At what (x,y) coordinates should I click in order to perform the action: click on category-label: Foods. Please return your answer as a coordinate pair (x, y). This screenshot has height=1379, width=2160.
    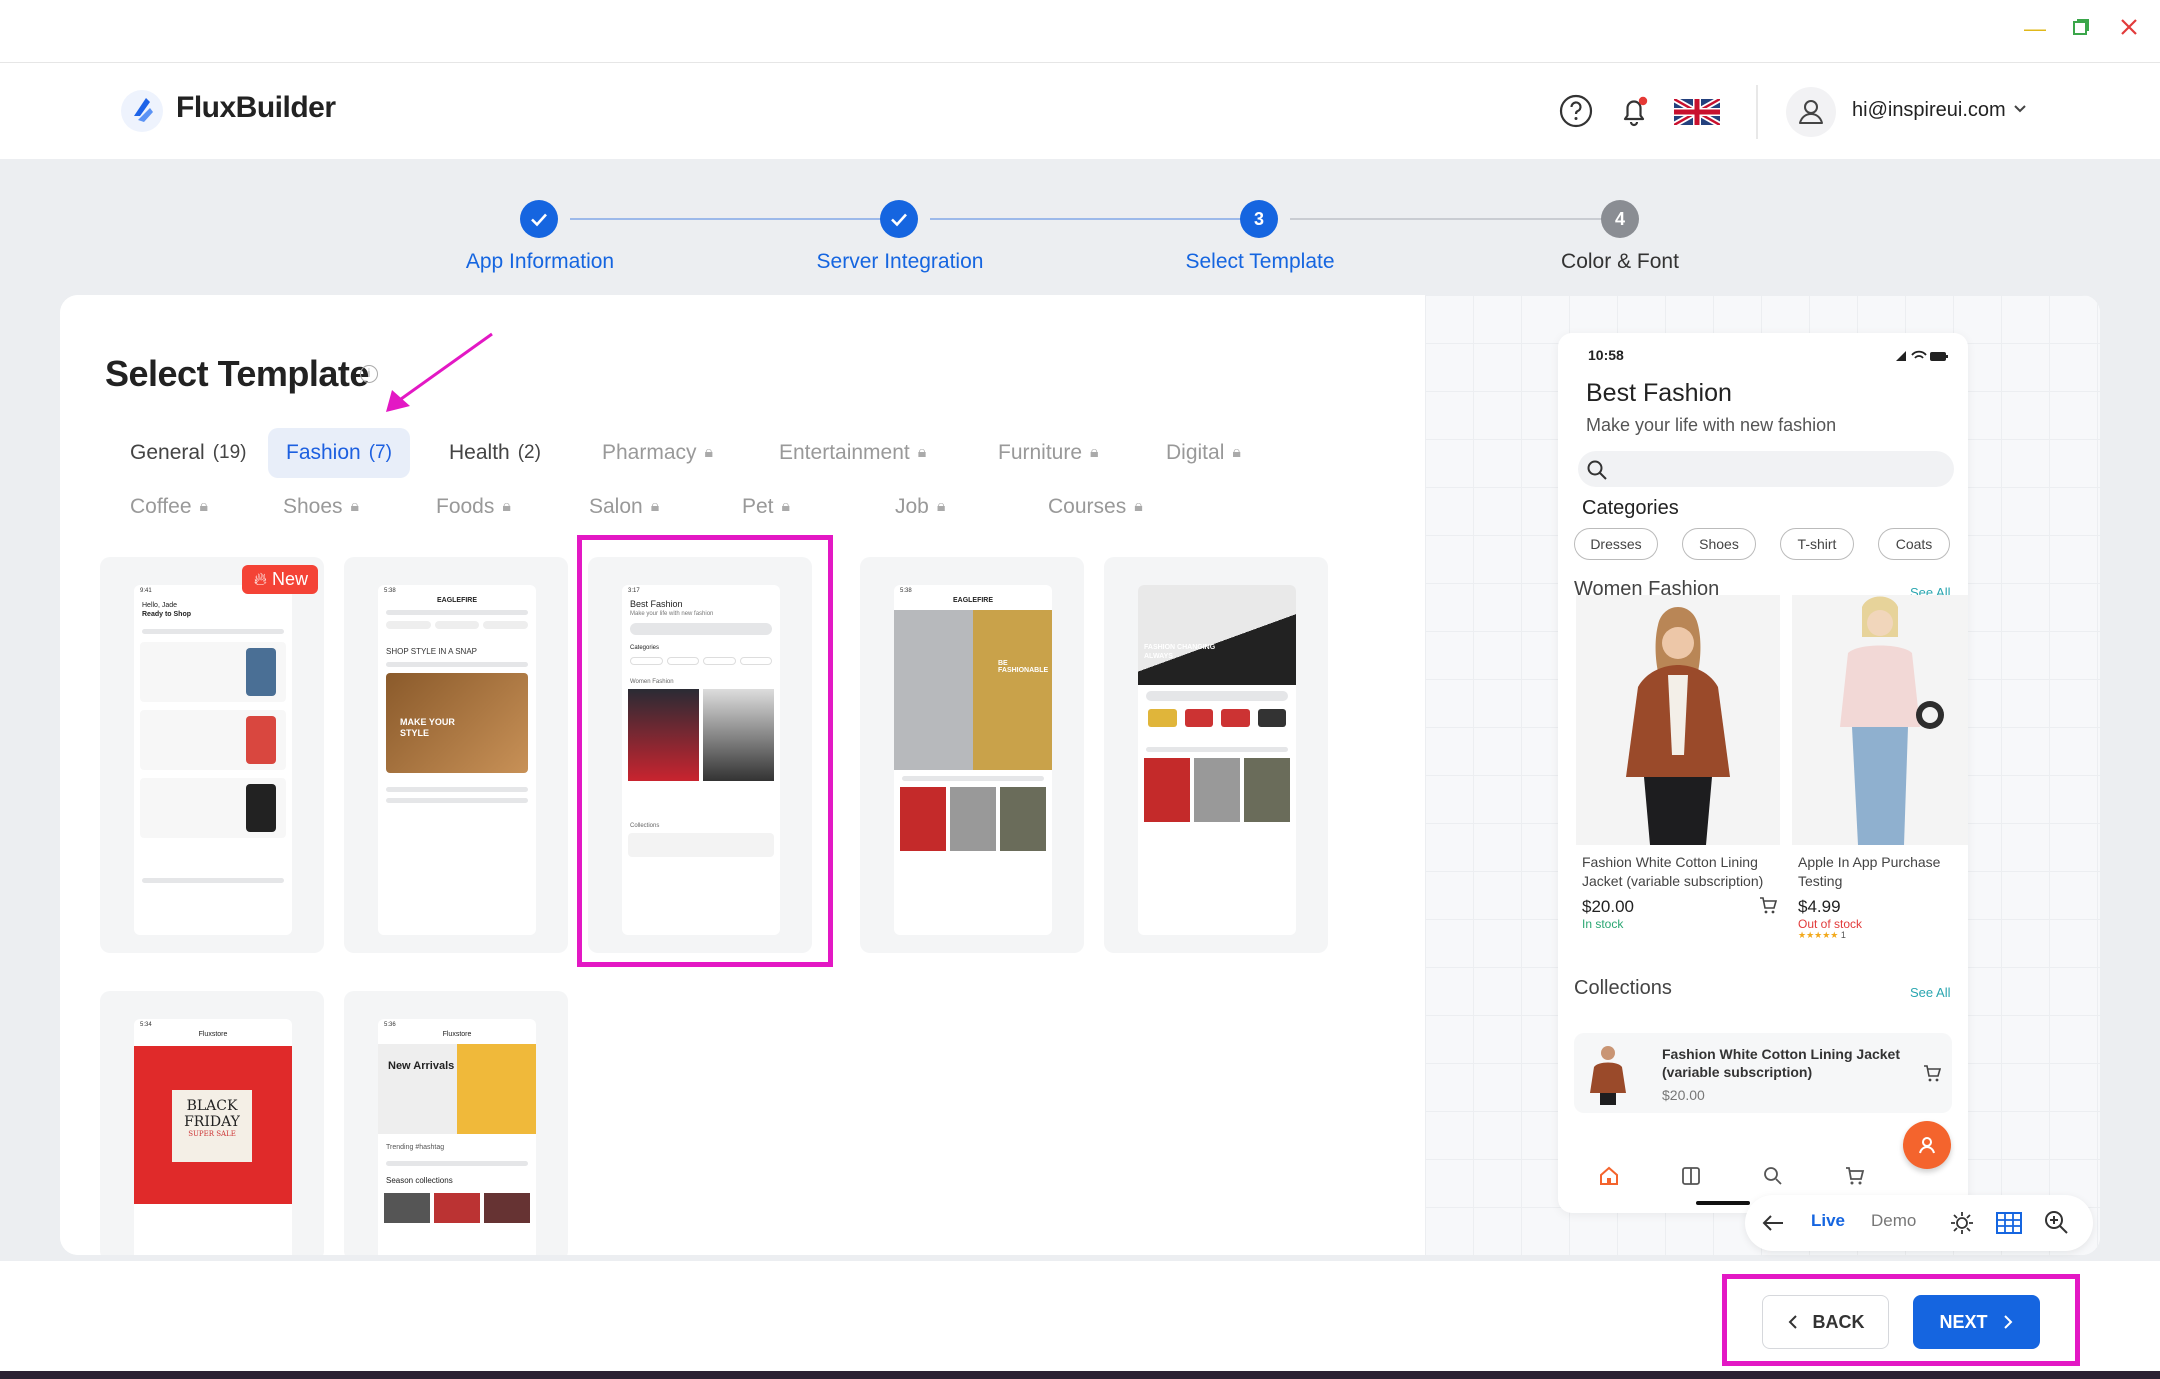
    Looking at the image, I should click on (465, 506).